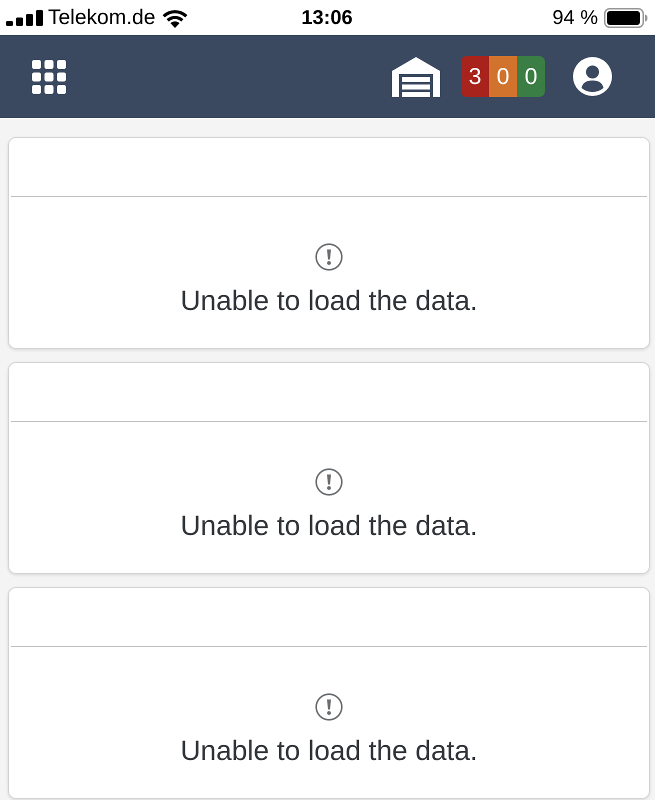  What do you see at coordinates (626, 18) in the screenshot?
I see `battery-icon` at bounding box center [626, 18].